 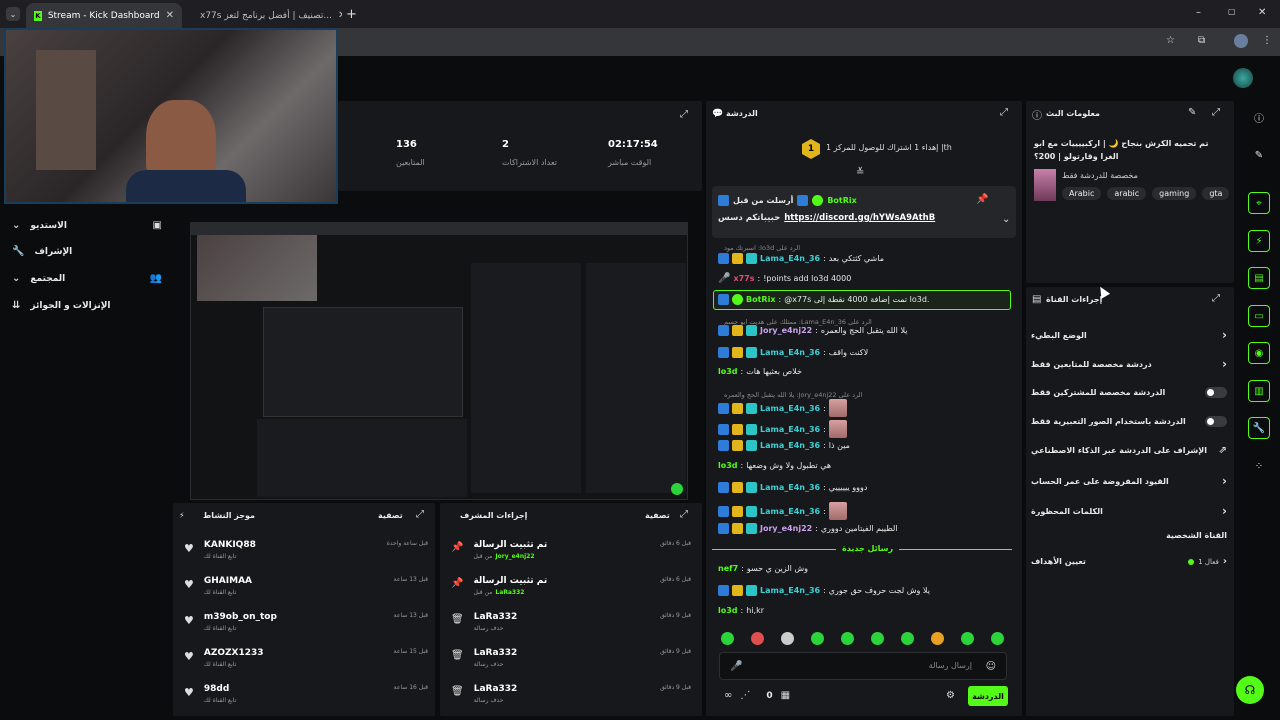 What do you see at coordinates (863, 528) in the screenshot?
I see `chat-message: Jory_e4nj22: الطيبم الفيتامين دووري` at bounding box center [863, 528].